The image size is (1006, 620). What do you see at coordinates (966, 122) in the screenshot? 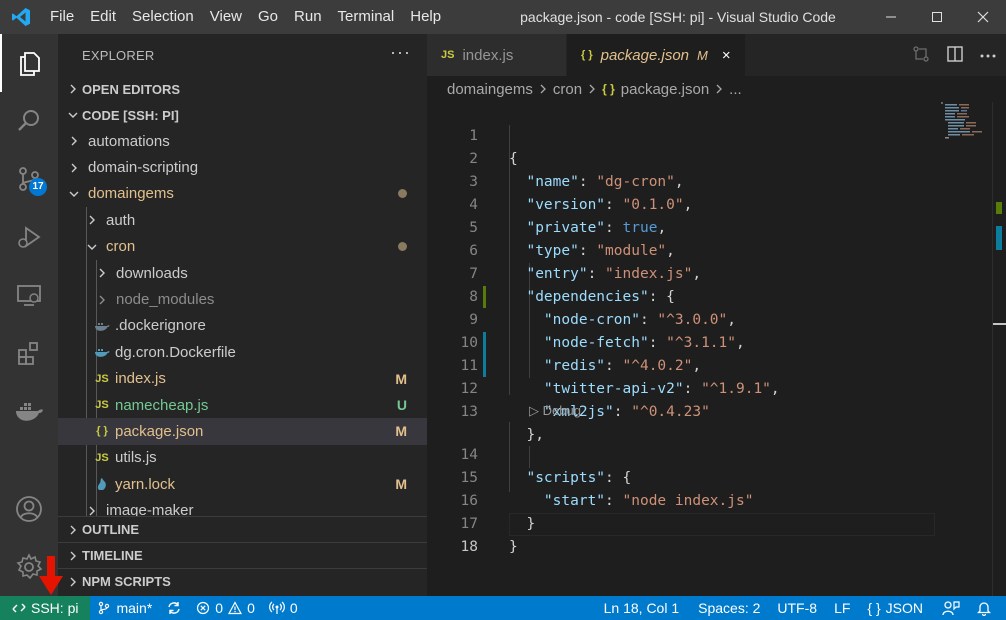
I see `minimap` at bounding box center [966, 122].